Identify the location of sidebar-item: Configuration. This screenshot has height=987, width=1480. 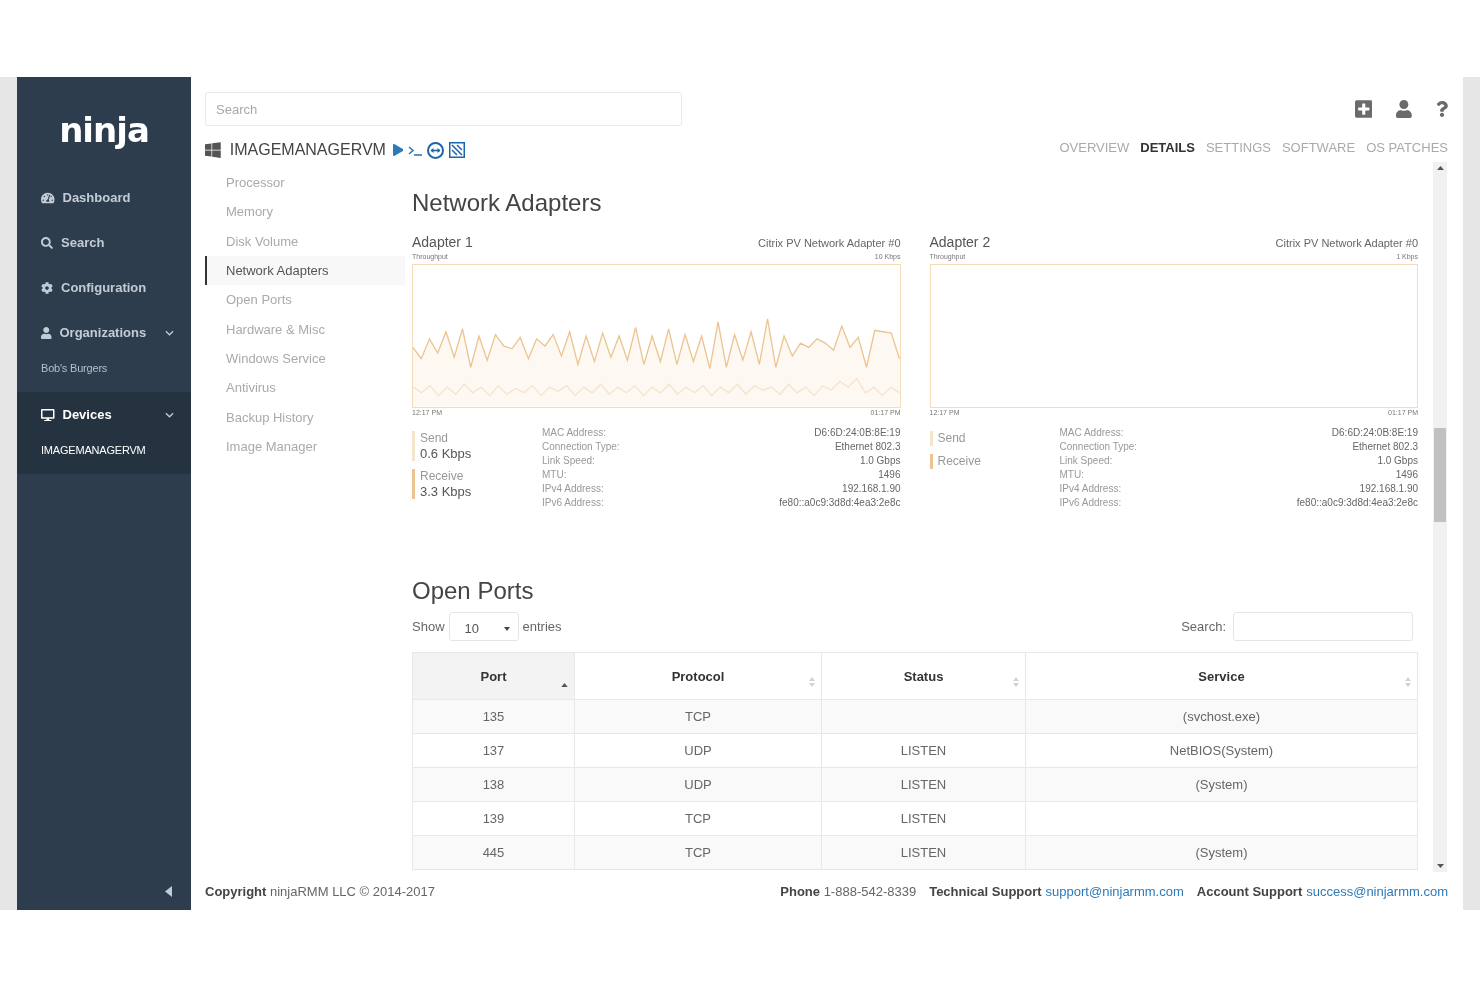
(104, 287).